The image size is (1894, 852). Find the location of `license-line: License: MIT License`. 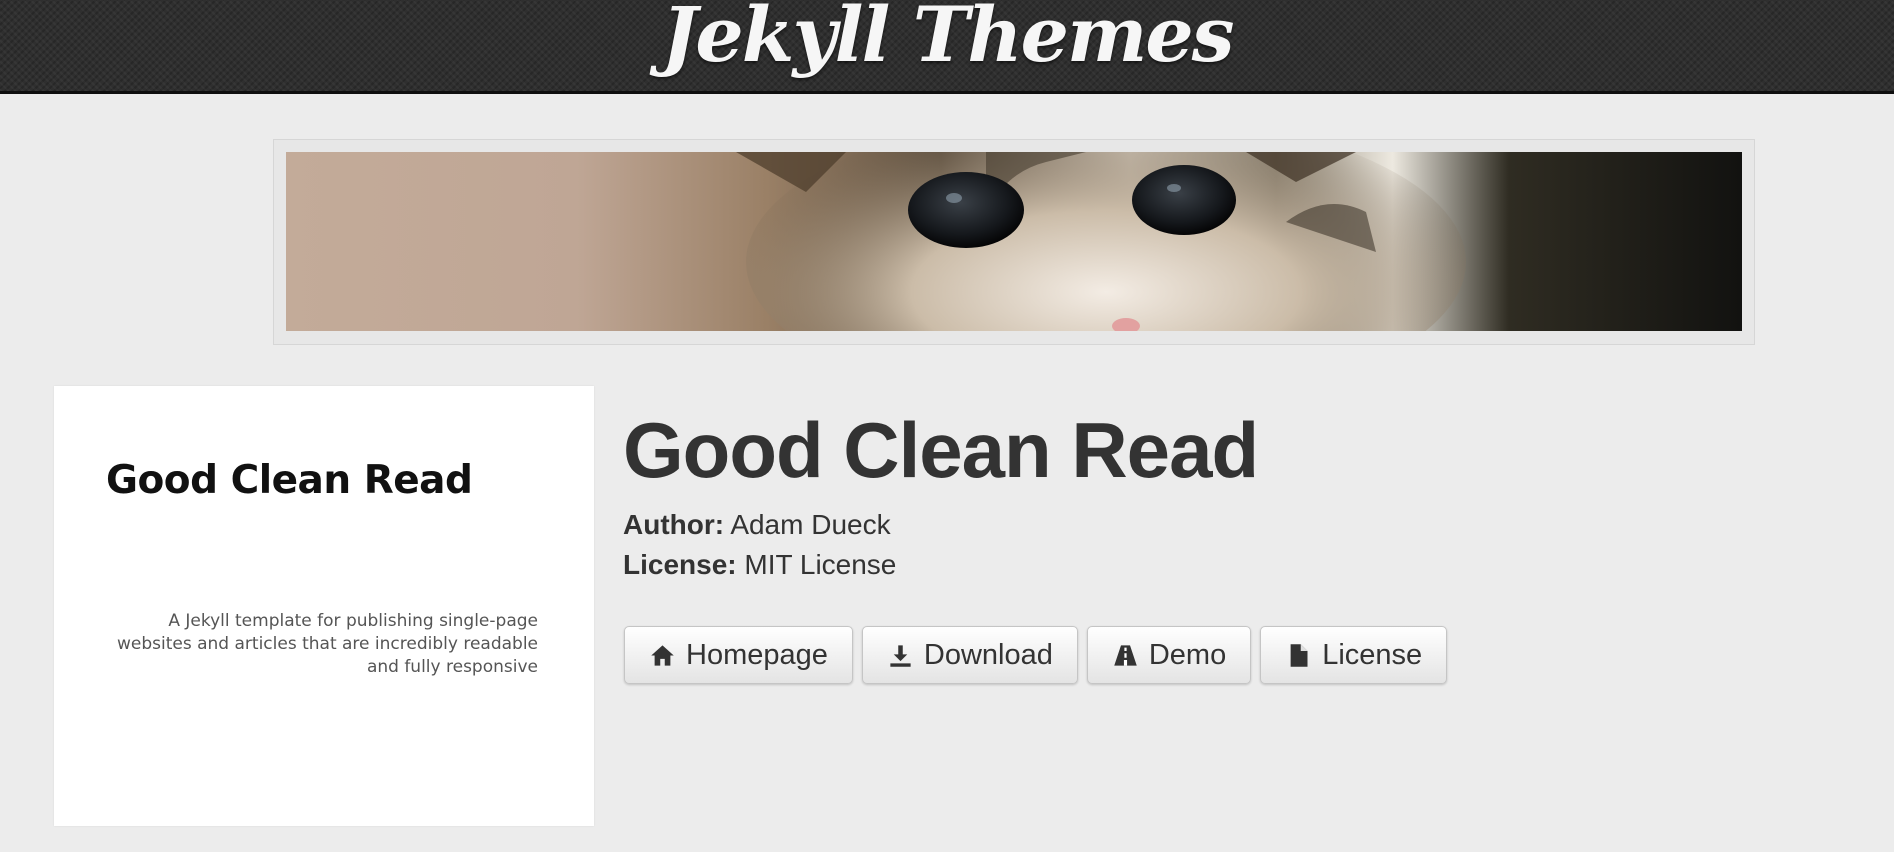

license-line: License: MIT License is located at coordinates (759, 565).